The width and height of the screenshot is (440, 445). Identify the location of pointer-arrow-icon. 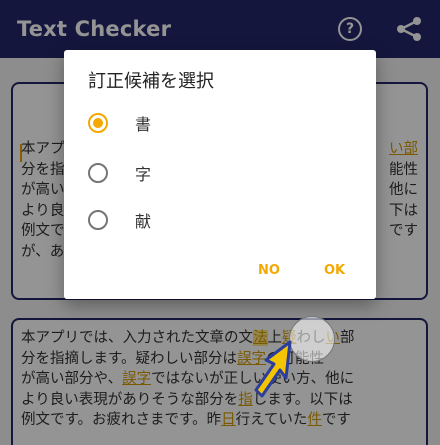
(273, 369).